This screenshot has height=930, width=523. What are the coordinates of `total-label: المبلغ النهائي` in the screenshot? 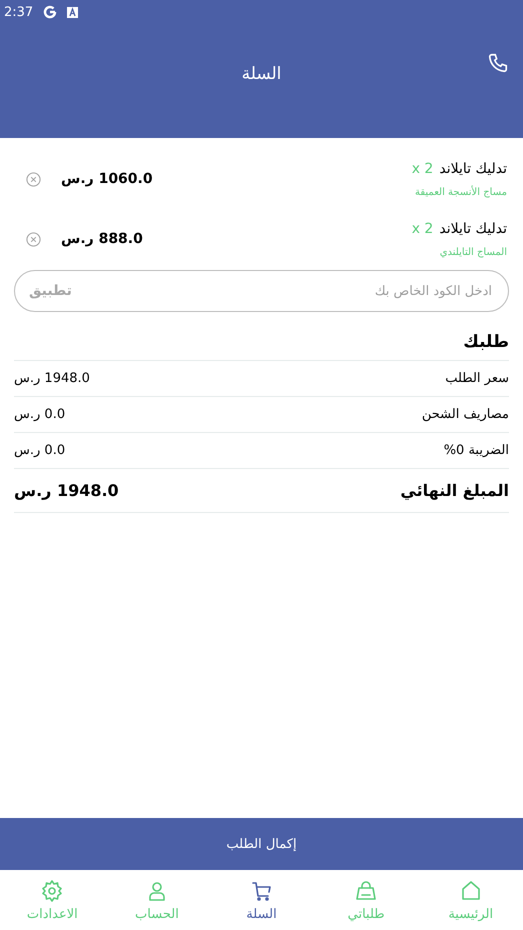 It's located at (454, 490).